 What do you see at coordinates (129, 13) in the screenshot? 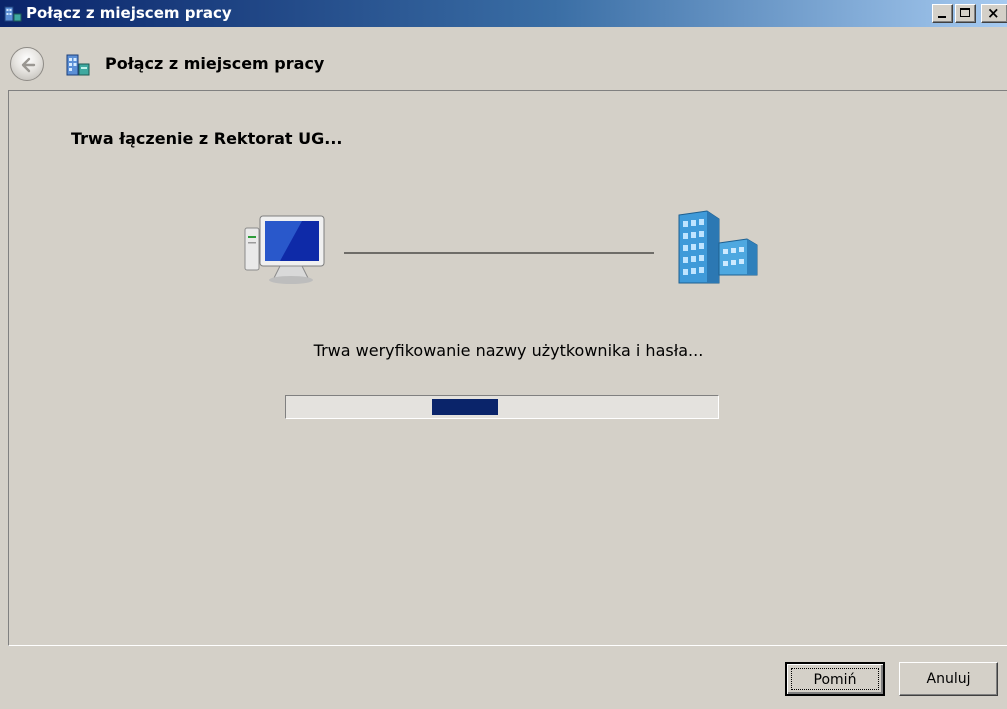
I see `window-title: Połącz z miejscem pracy` at bounding box center [129, 13].